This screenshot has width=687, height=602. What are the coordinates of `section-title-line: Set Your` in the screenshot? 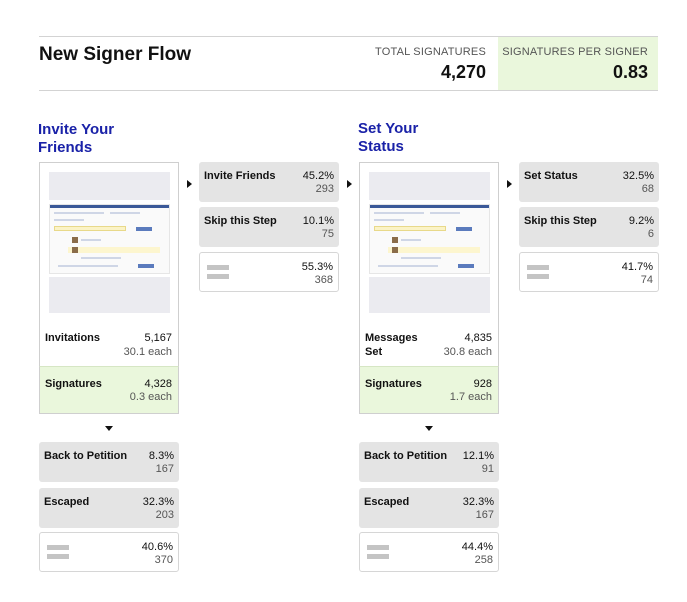 It's located at (388, 128).